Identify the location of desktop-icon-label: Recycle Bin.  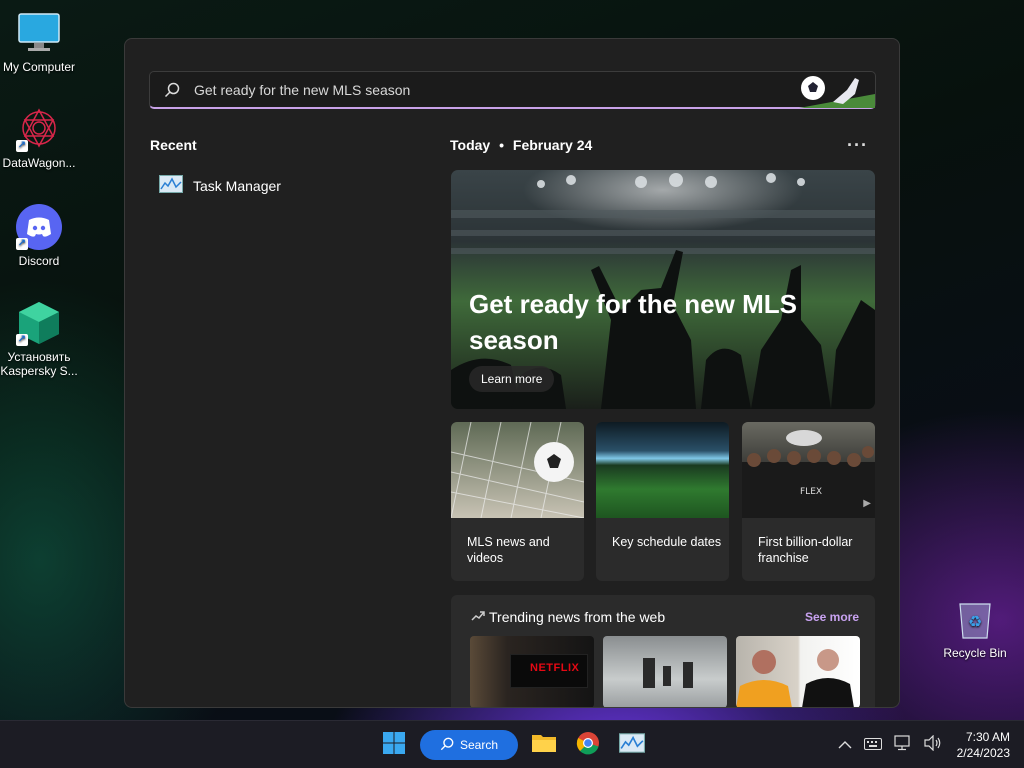
(975, 653).